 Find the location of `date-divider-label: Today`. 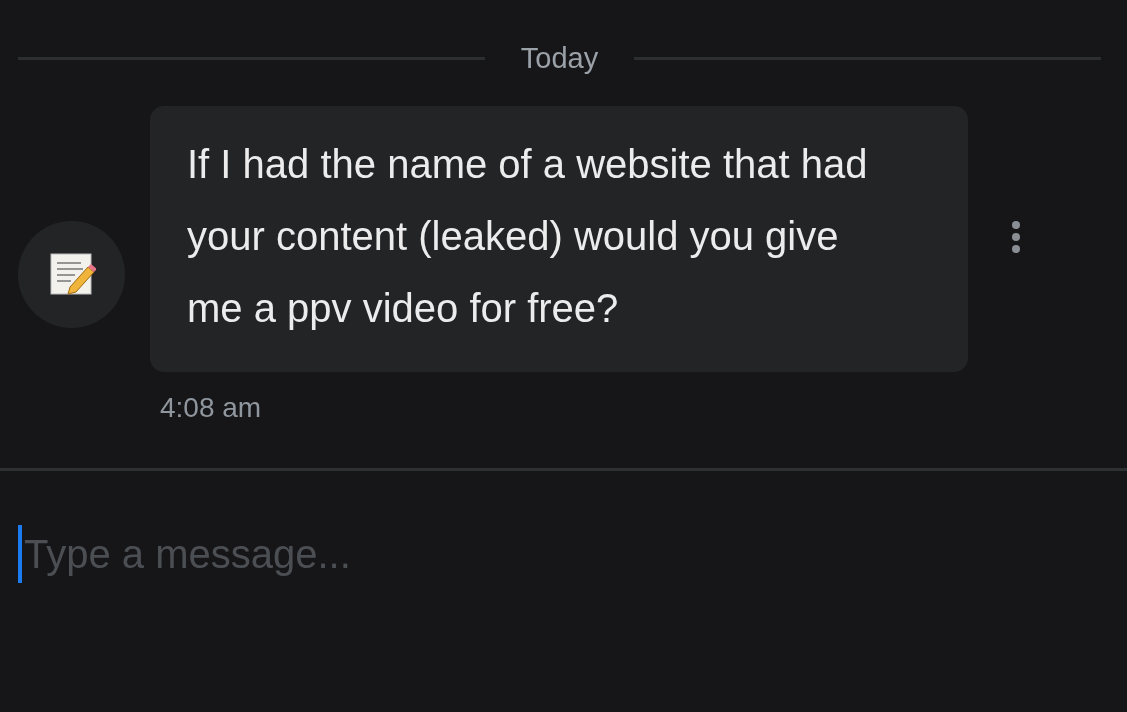

date-divider-label: Today is located at coordinates (559, 58).